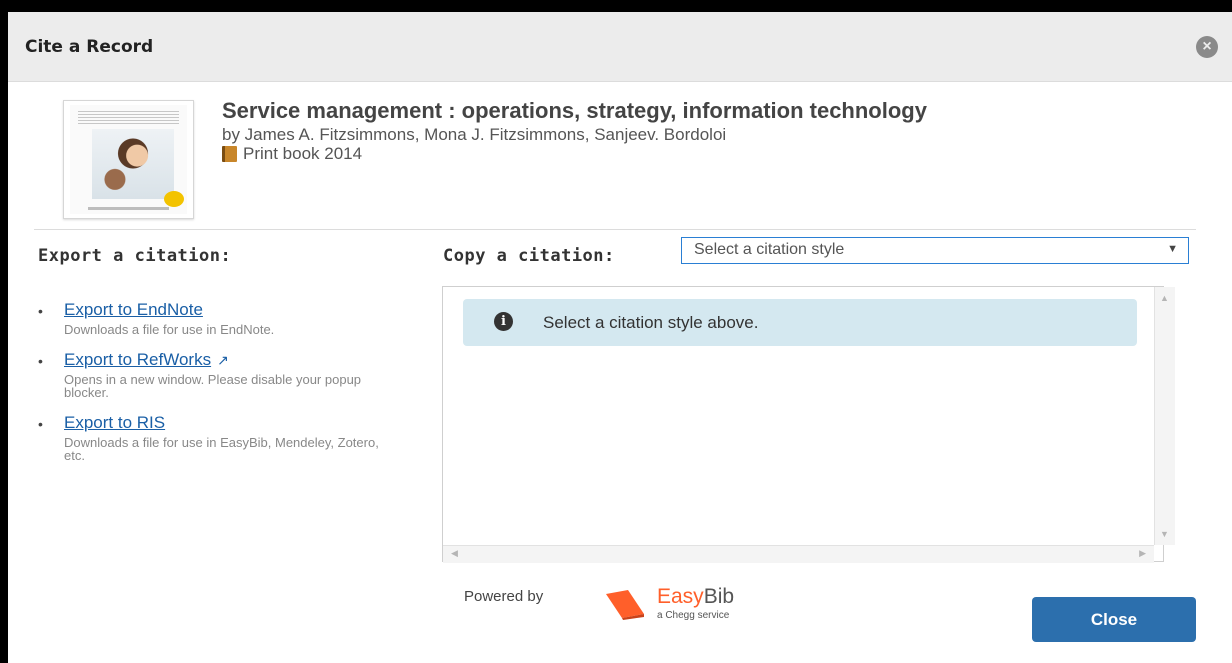  Describe the element at coordinates (229, 154) in the screenshot. I see `book-icon` at that location.